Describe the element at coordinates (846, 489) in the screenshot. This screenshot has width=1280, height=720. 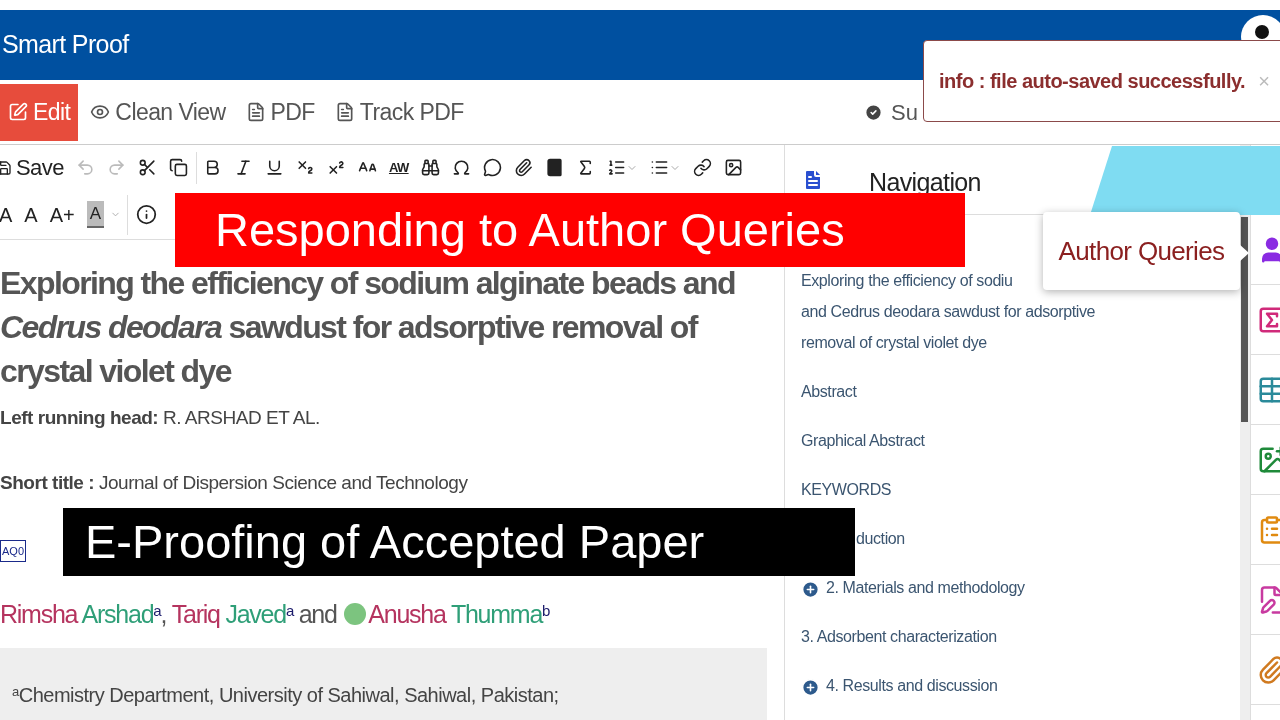
I see `navigation-item: KEYWORDS` at that location.